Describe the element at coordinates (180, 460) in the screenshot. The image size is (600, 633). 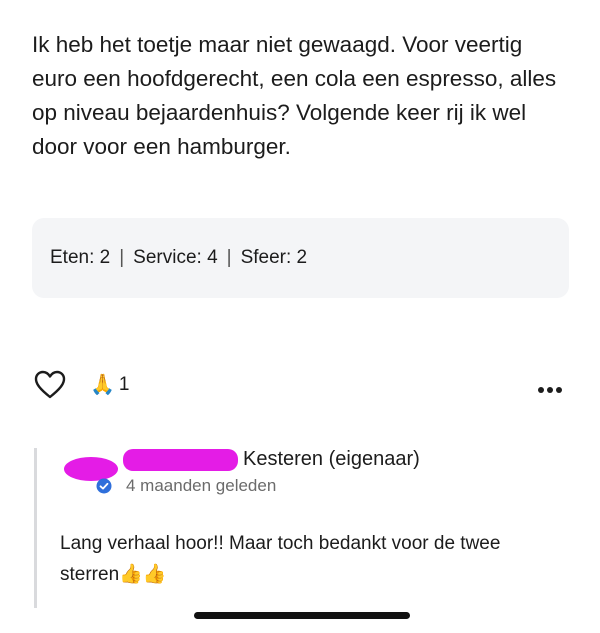
I see `owner-name-redaction` at that location.